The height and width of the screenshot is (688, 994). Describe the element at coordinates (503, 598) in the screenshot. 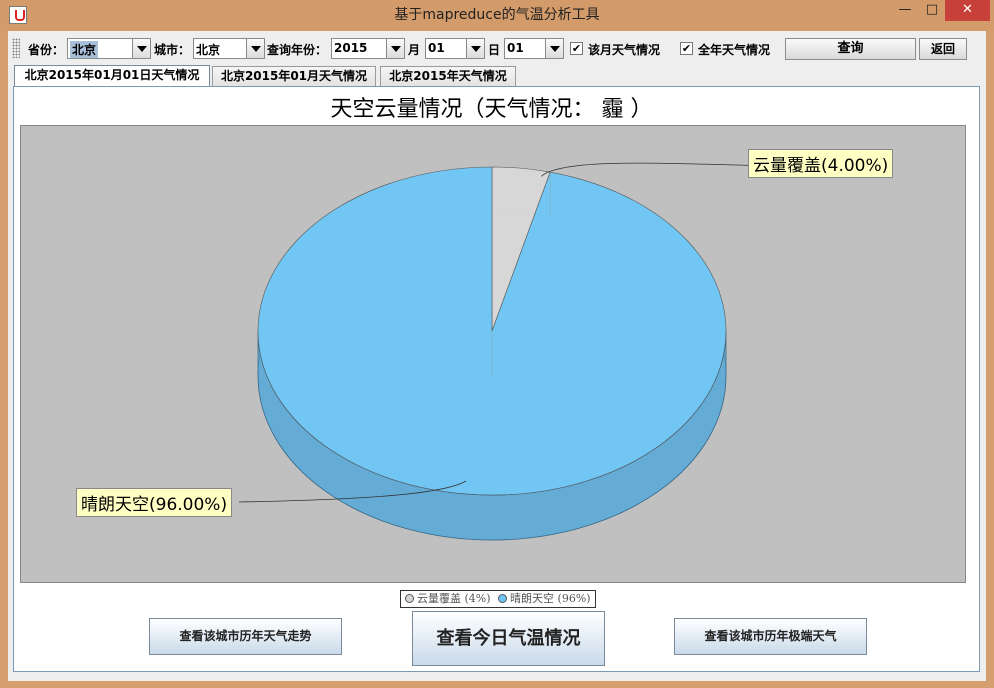

I see `legend-swatch-clear` at that location.